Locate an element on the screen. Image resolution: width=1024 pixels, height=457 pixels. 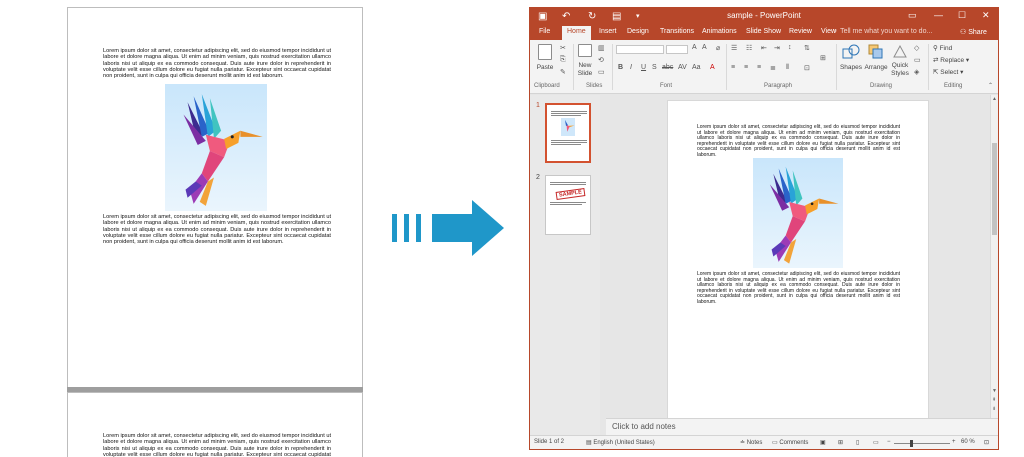
tab-transitions: Transitions is located at coordinates (677, 31).